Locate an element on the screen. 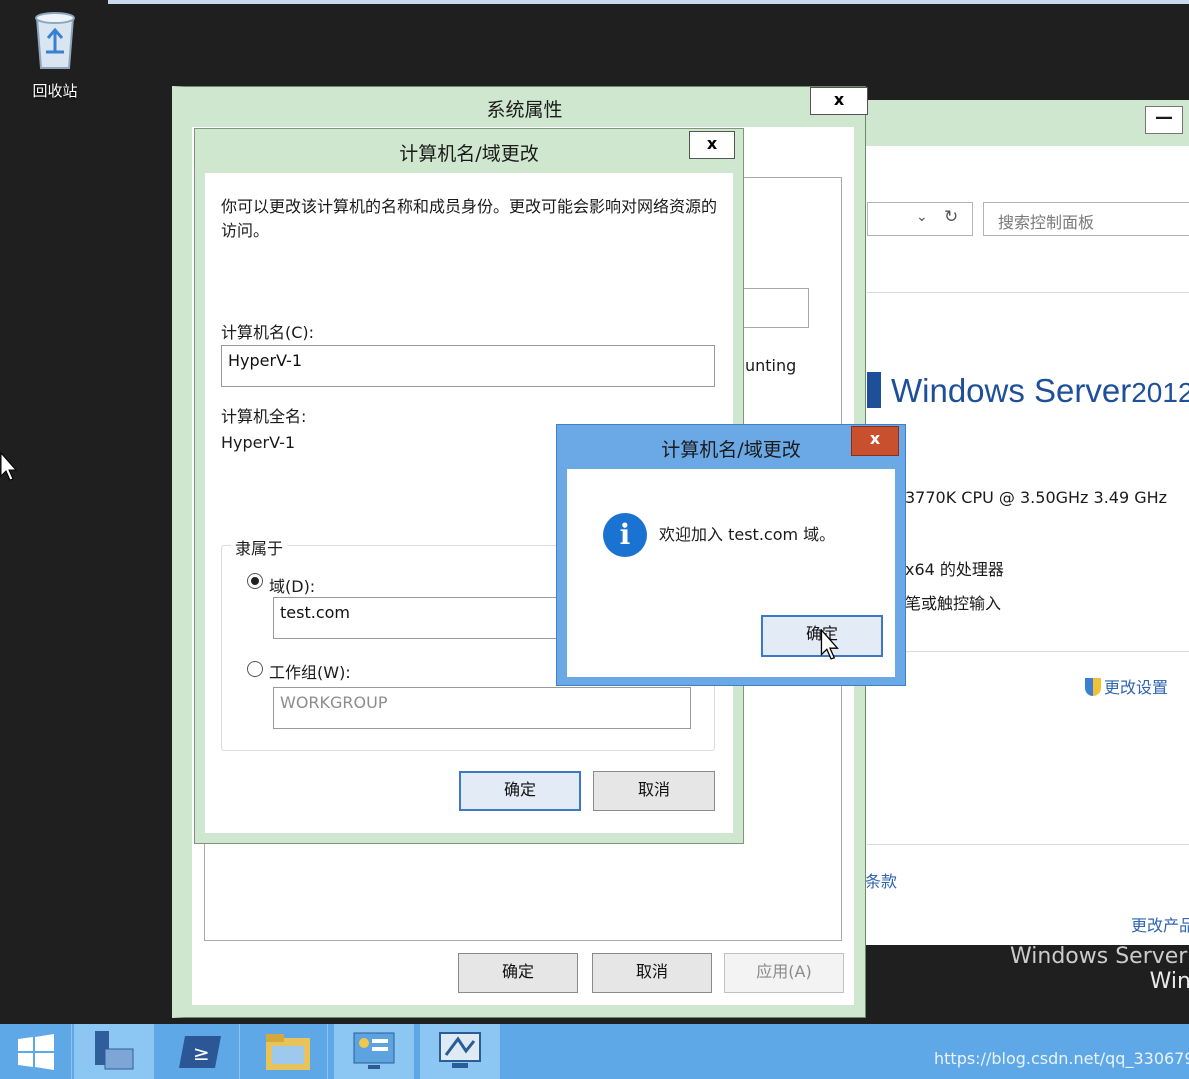  partial-text: unting is located at coordinates (771, 365).